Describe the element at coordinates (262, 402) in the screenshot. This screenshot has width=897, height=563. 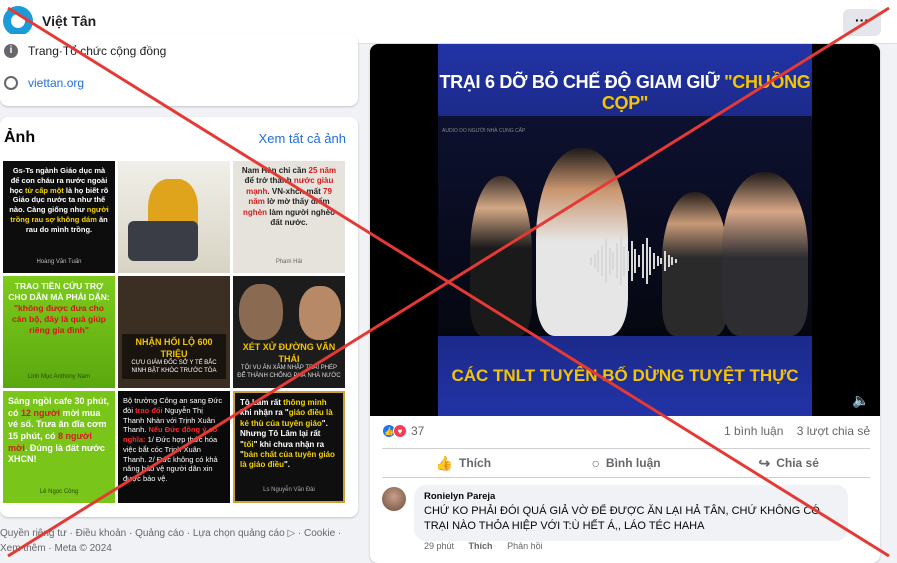
I see `tile-text: Tô Lâm rất` at that location.